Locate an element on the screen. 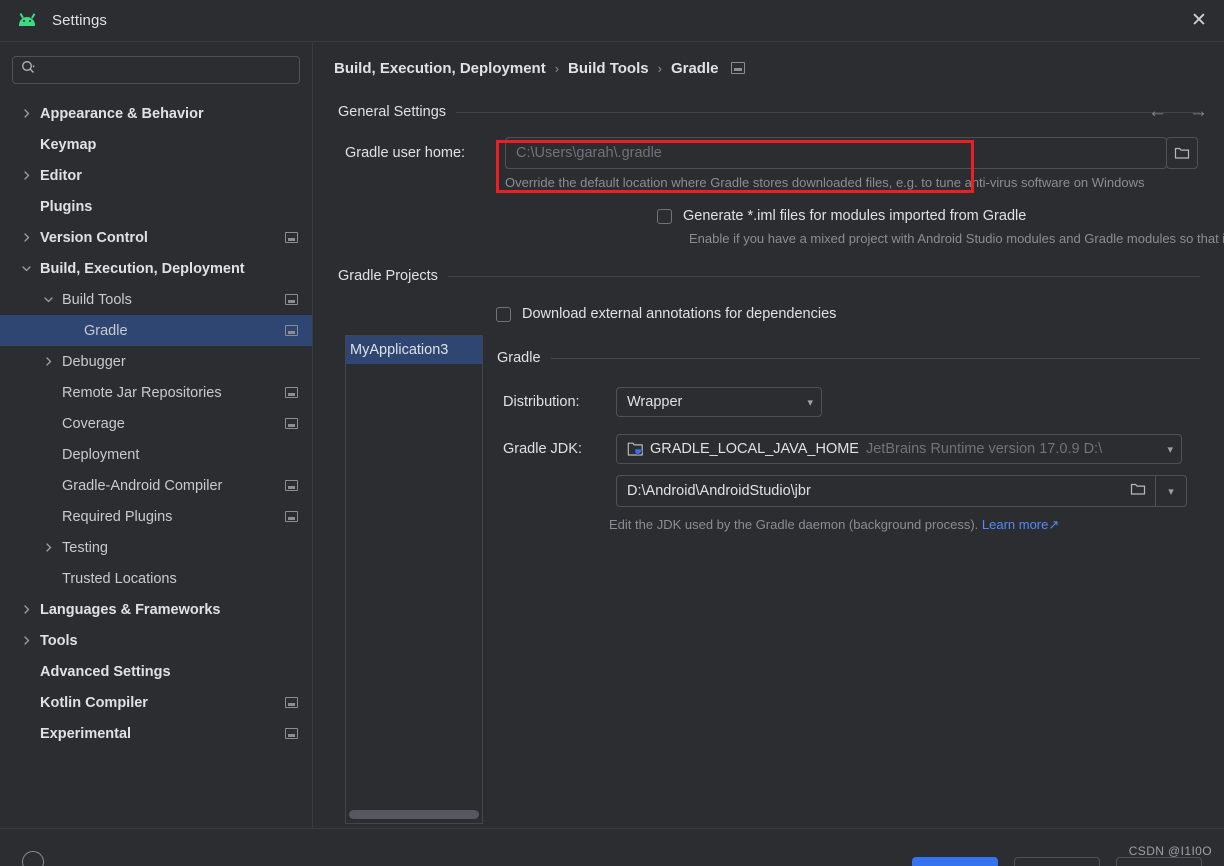  breadcrumb-item-2: Gradle is located at coordinates (695, 68).